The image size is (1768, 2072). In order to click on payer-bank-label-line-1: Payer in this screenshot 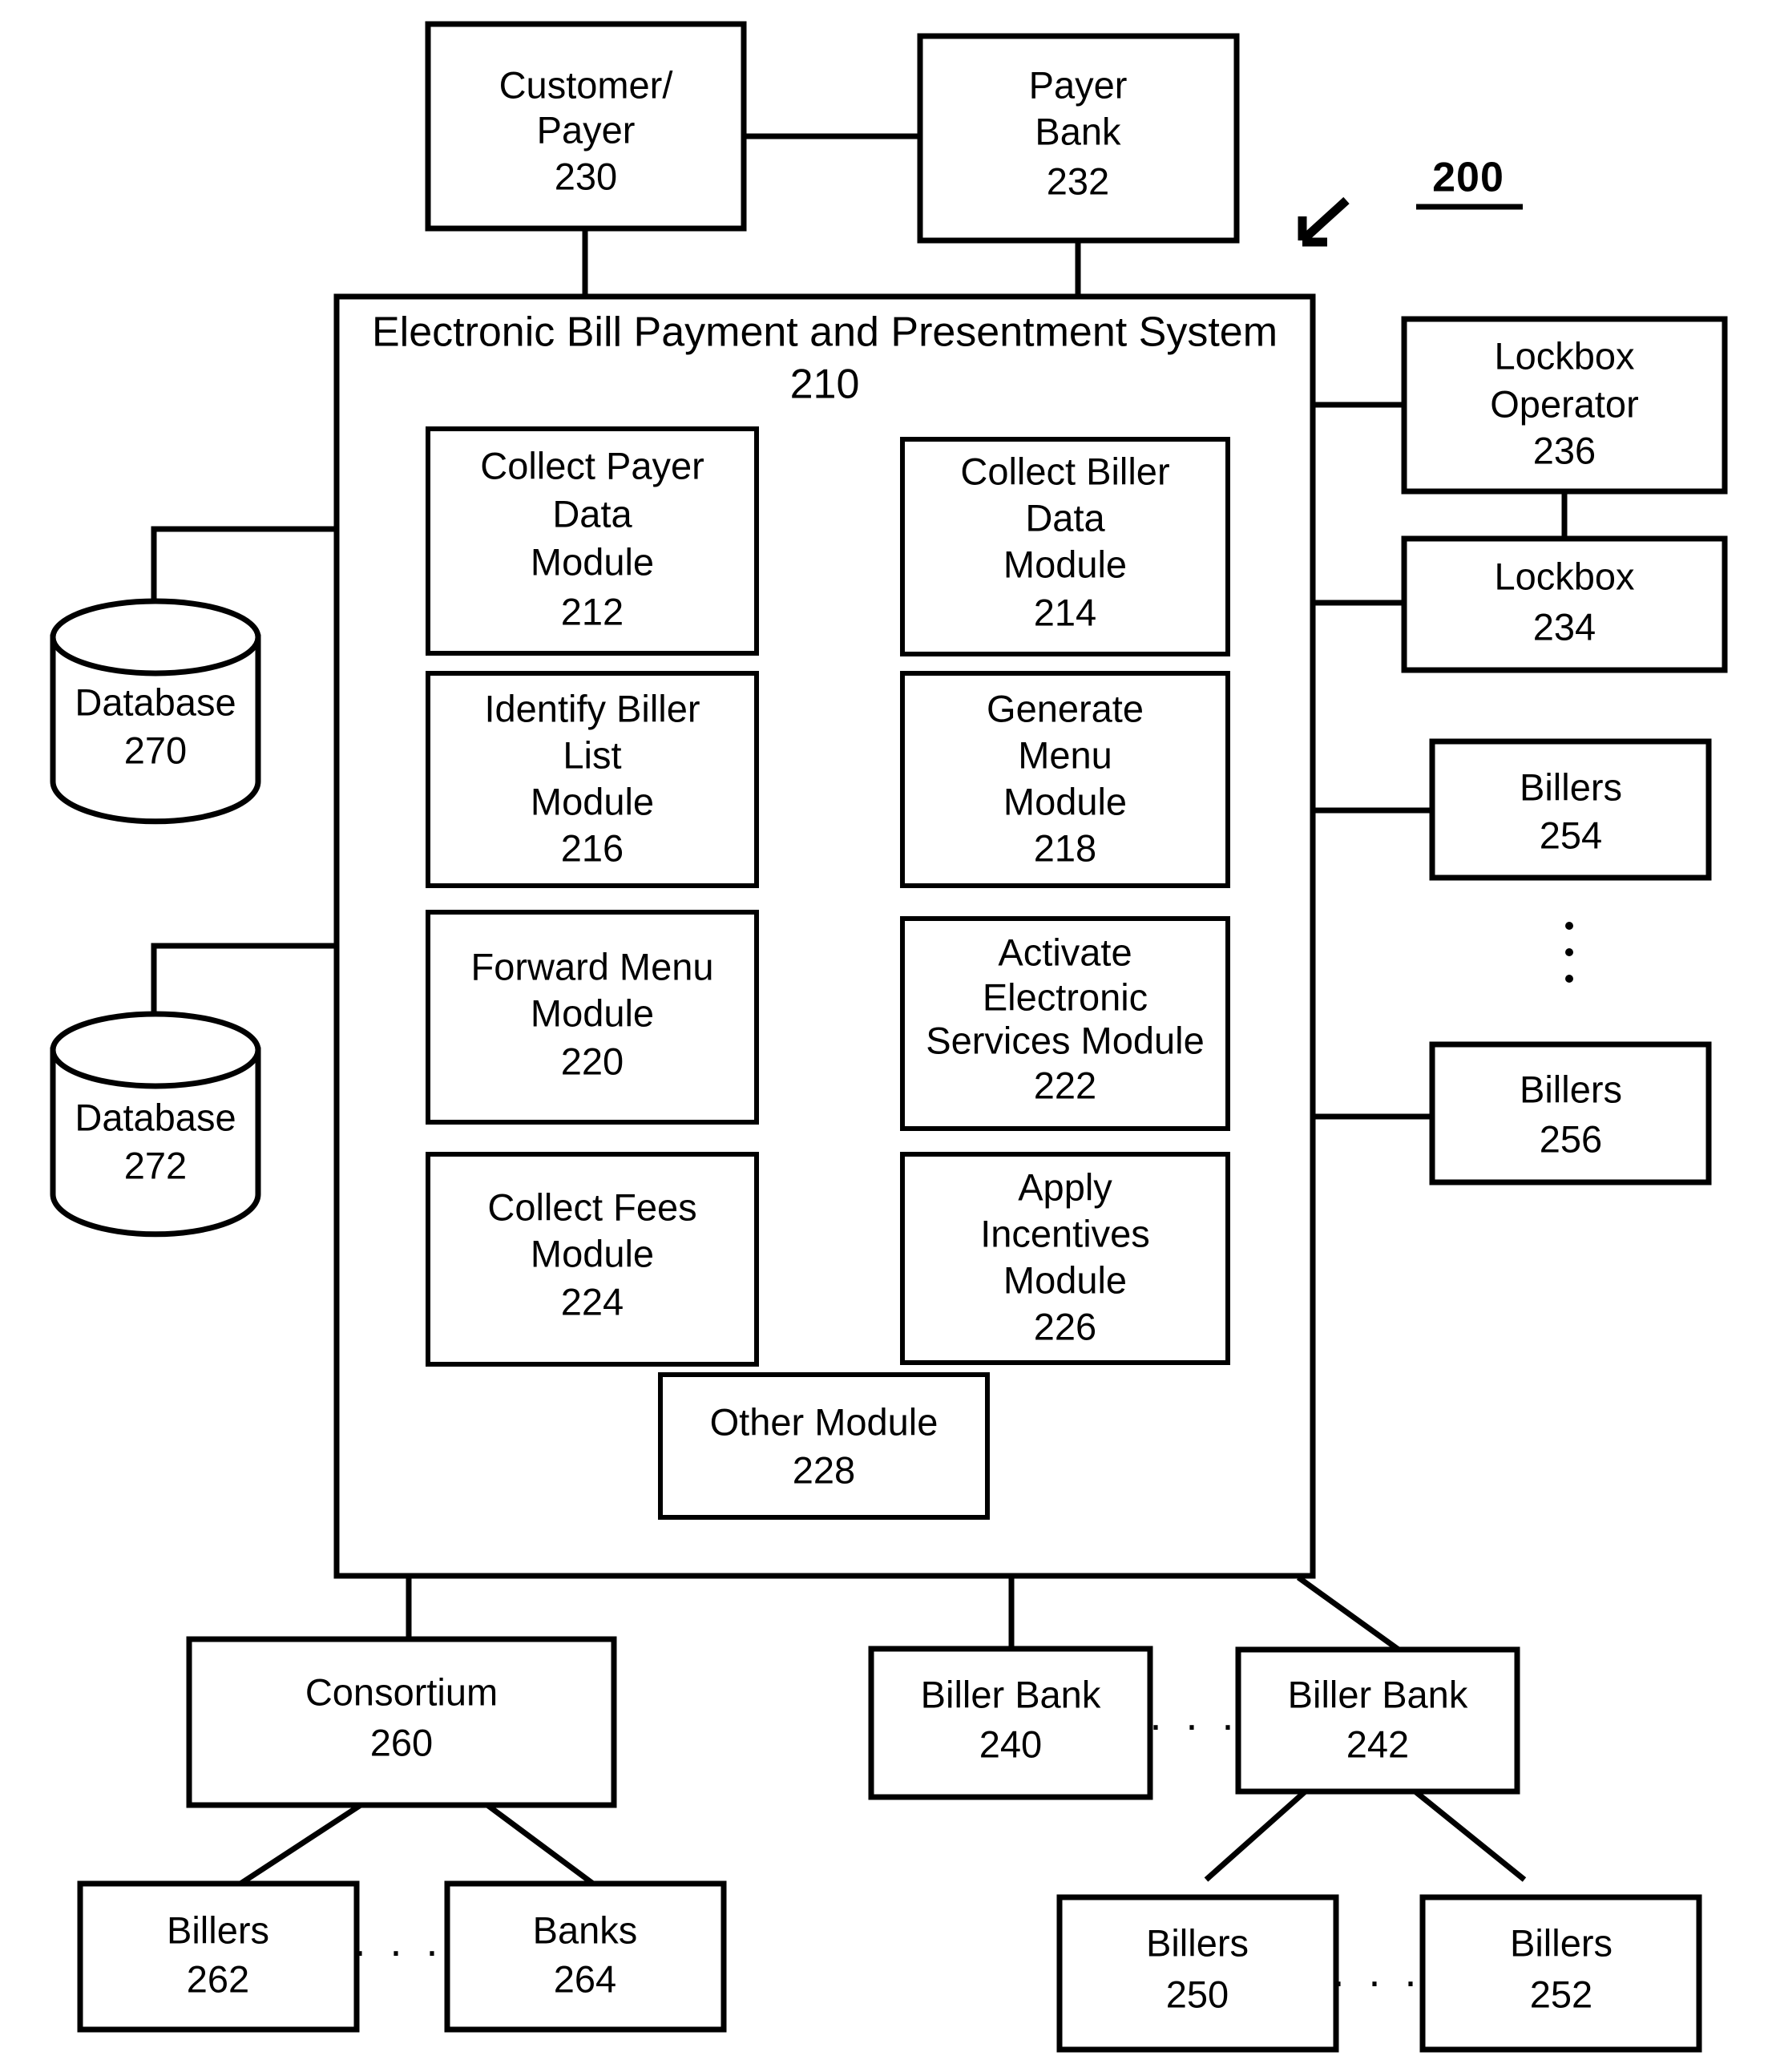, I will do `click(1078, 84)`.